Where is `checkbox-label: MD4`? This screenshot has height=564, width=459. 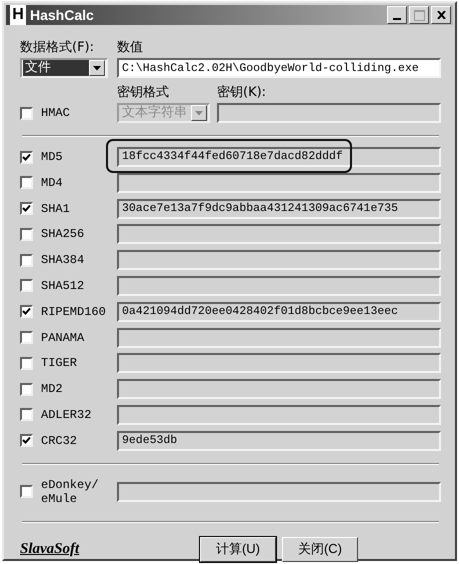
checkbox-label: MD4 is located at coordinates (52, 183).